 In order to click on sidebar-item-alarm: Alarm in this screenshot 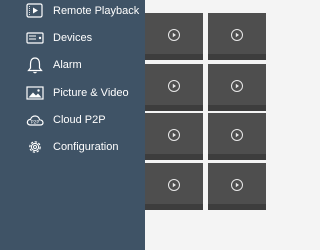, I will do `click(72, 65)`.